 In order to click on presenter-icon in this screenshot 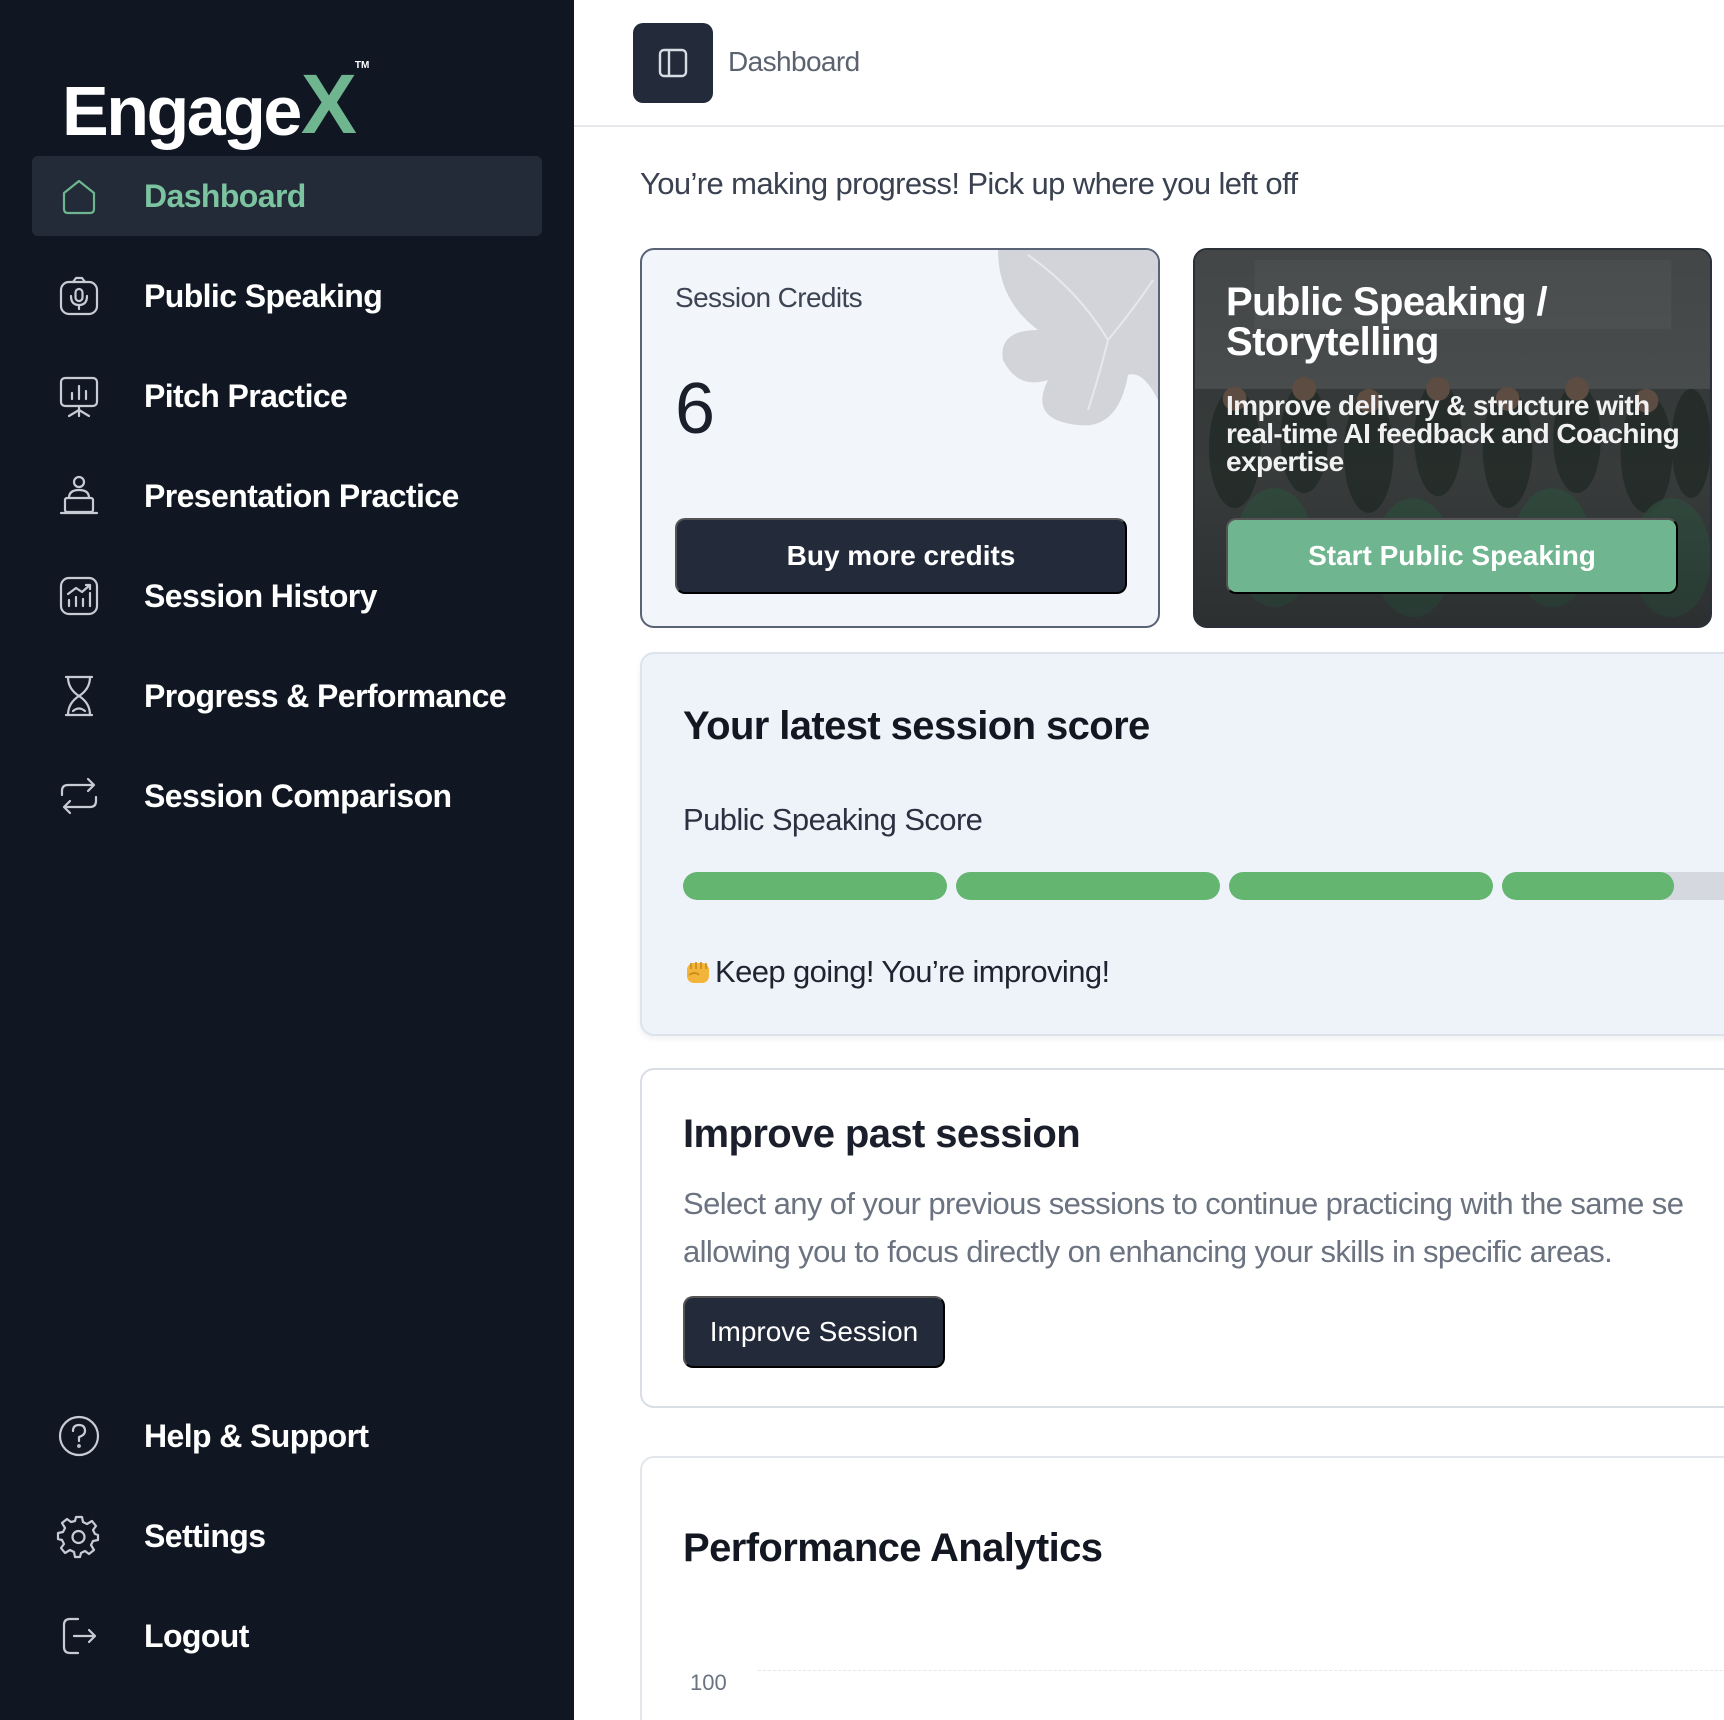, I will do `click(79, 496)`.